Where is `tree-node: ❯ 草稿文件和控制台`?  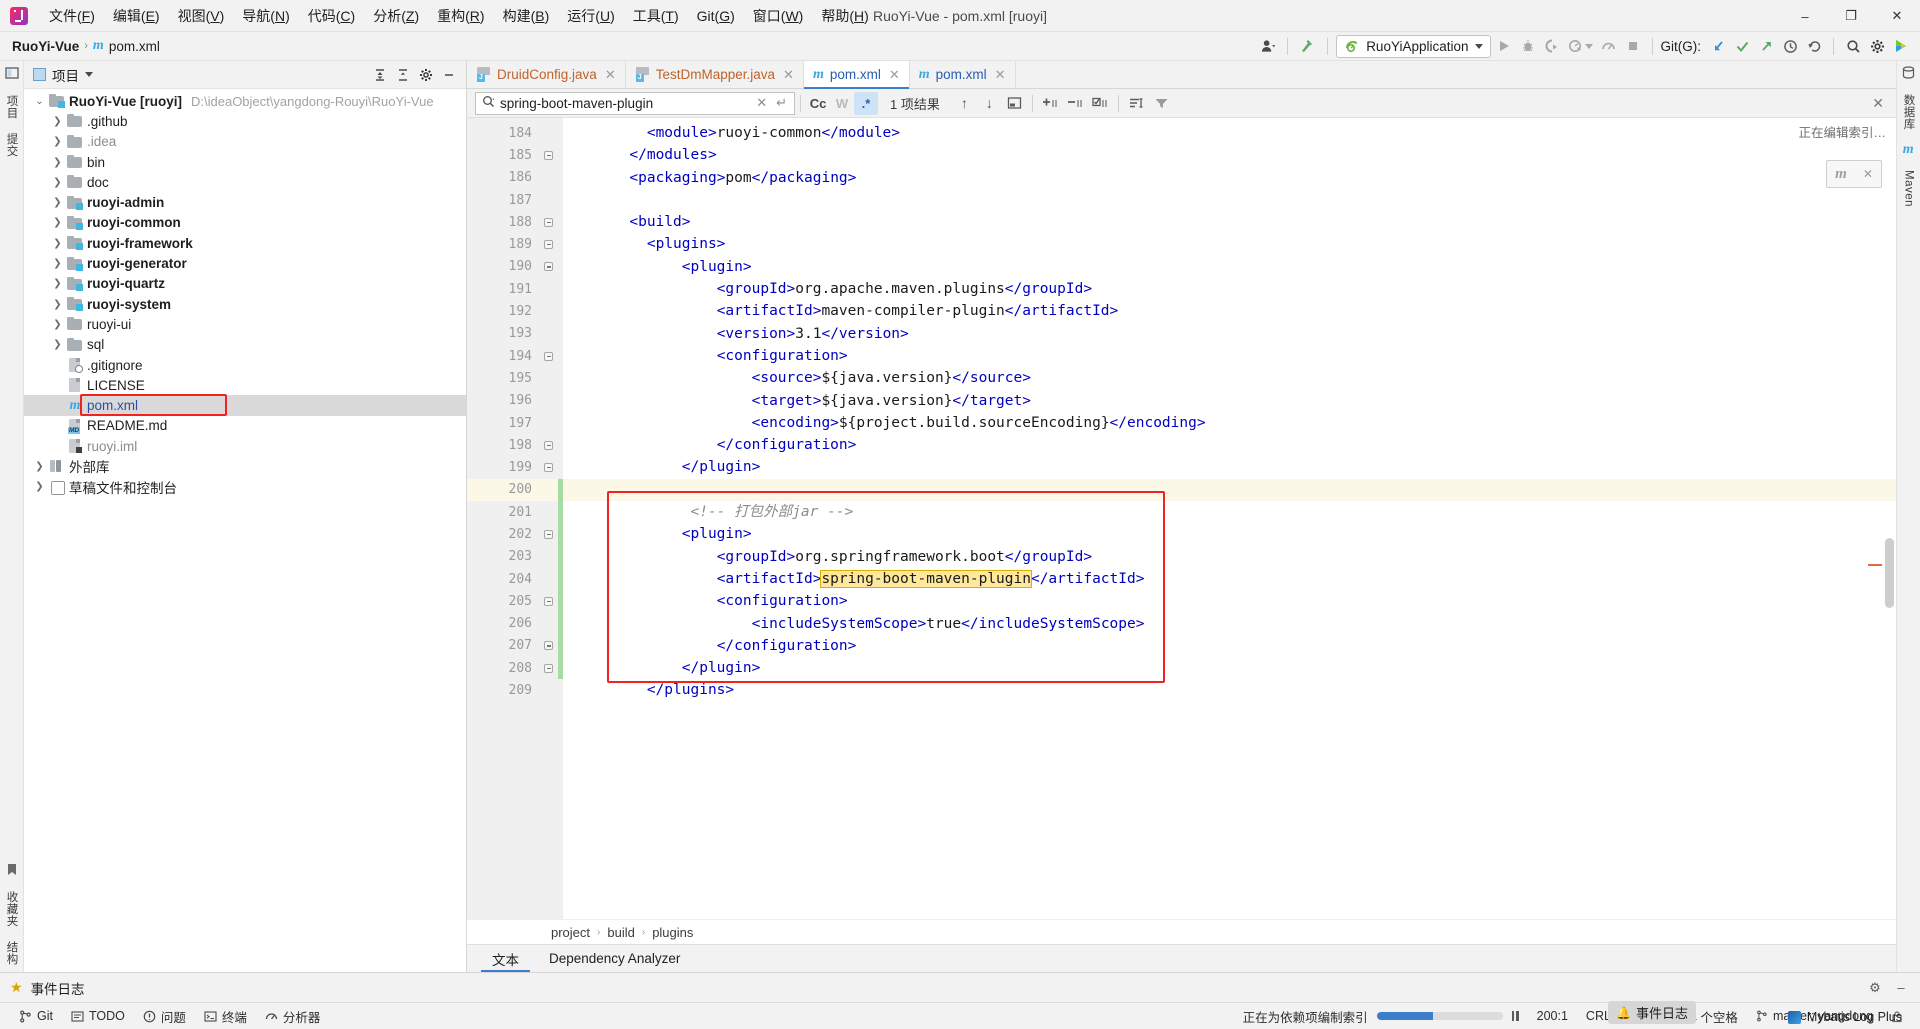 tree-node: ❯ 草稿文件和控制台 is located at coordinates (245, 487).